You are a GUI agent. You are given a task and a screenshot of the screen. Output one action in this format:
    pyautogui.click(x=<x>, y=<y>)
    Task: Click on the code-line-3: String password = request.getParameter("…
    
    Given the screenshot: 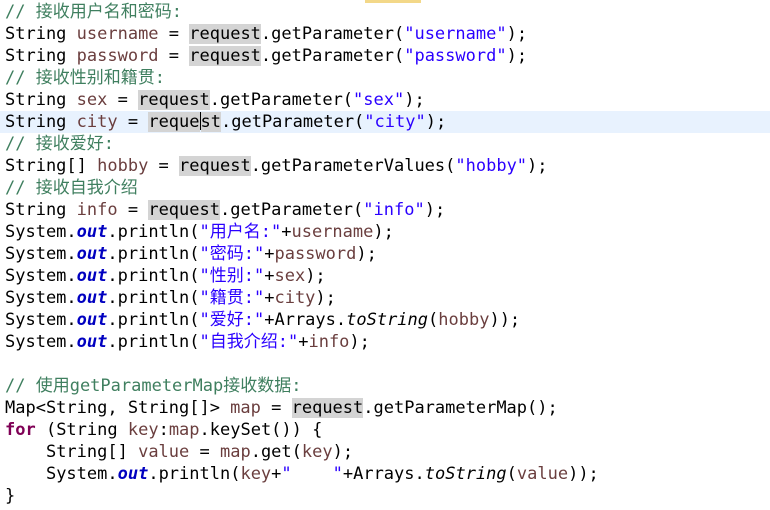 What is the action you would take?
    pyautogui.click(x=266, y=56)
    